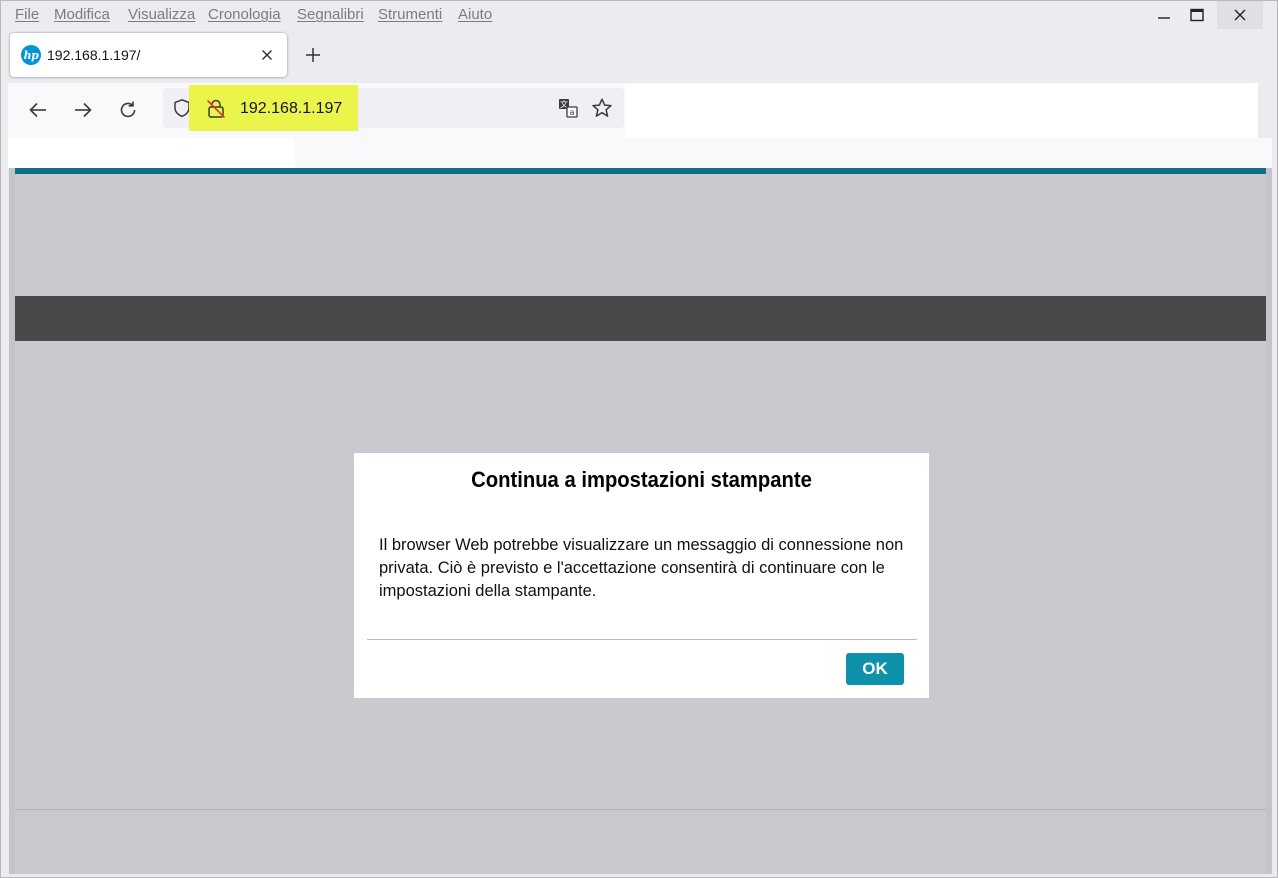 This screenshot has width=1278, height=878. I want to click on maximize-icon, so click(1197, 15).